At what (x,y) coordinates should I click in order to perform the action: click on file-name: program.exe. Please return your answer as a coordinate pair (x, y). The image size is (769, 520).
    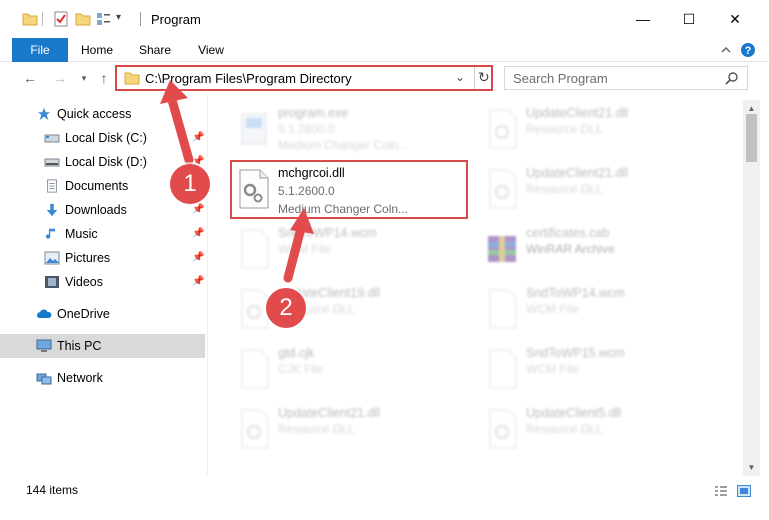
    Looking at the image, I should click on (313, 113).